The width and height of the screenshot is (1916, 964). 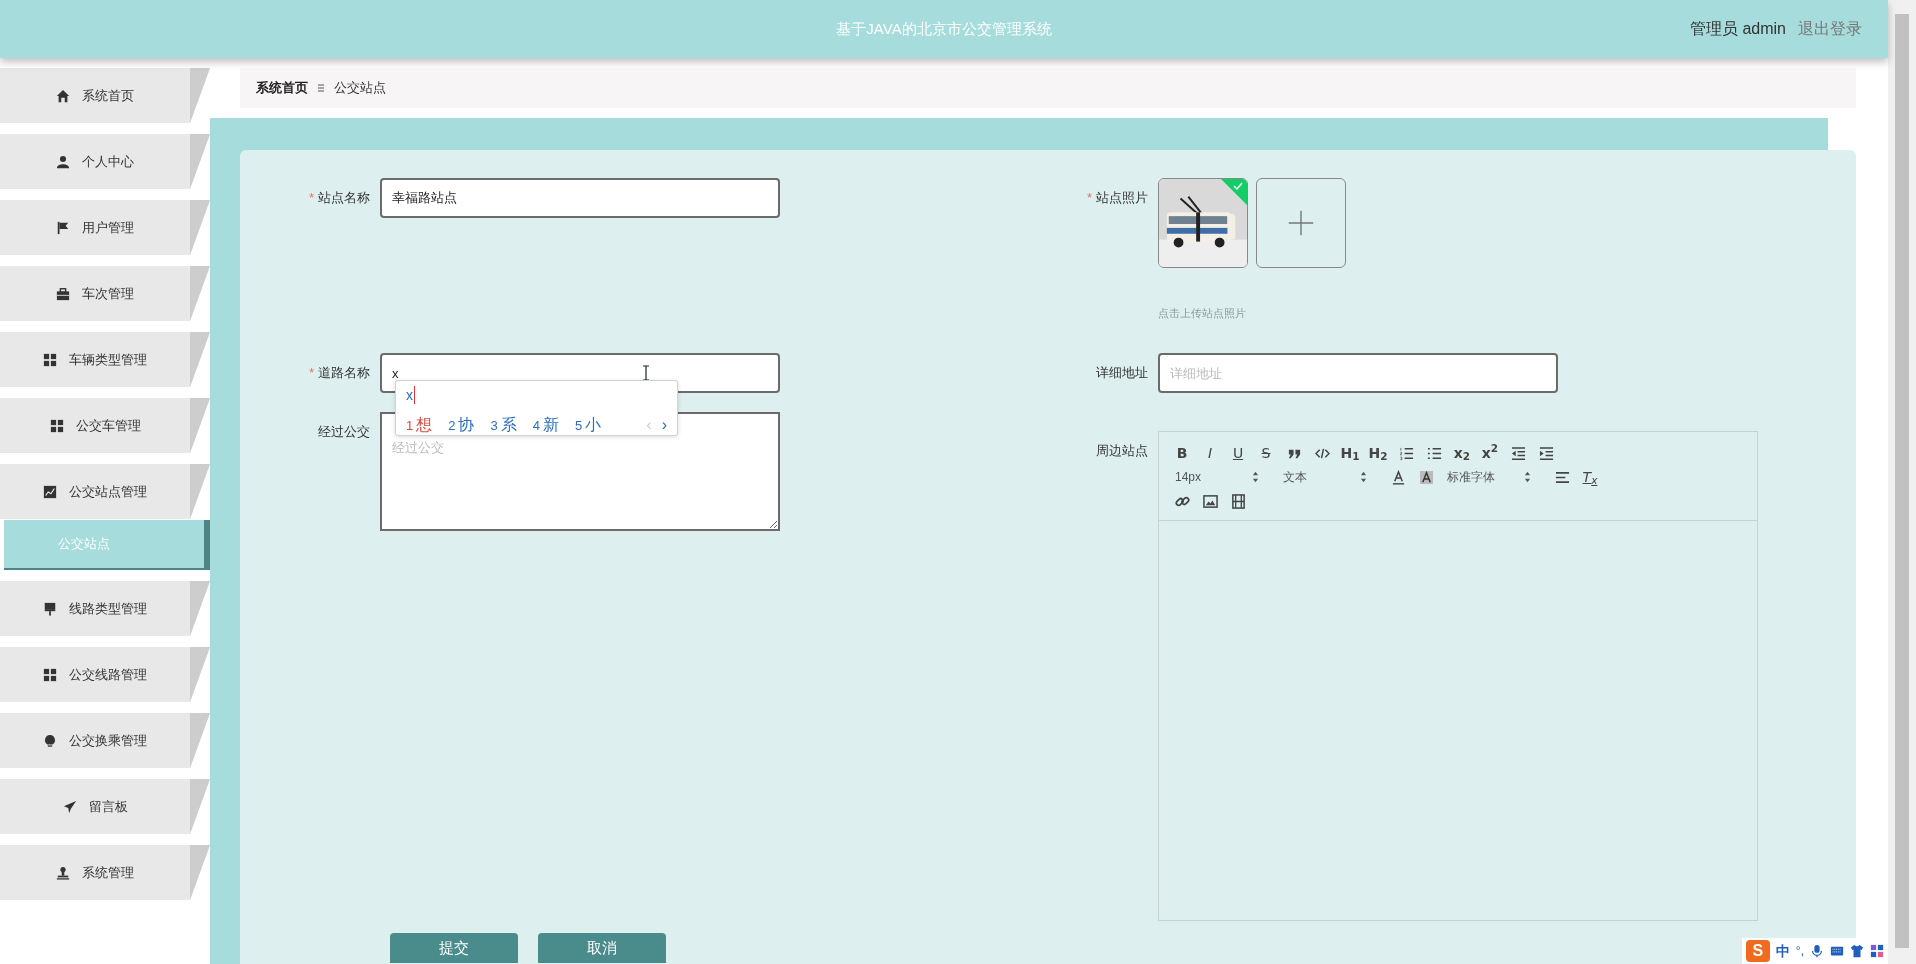 What do you see at coordinates (1325, 477) in the screenshot?
I see `toolbar-dropdown: 文本` at bounding box center [1325, 477].